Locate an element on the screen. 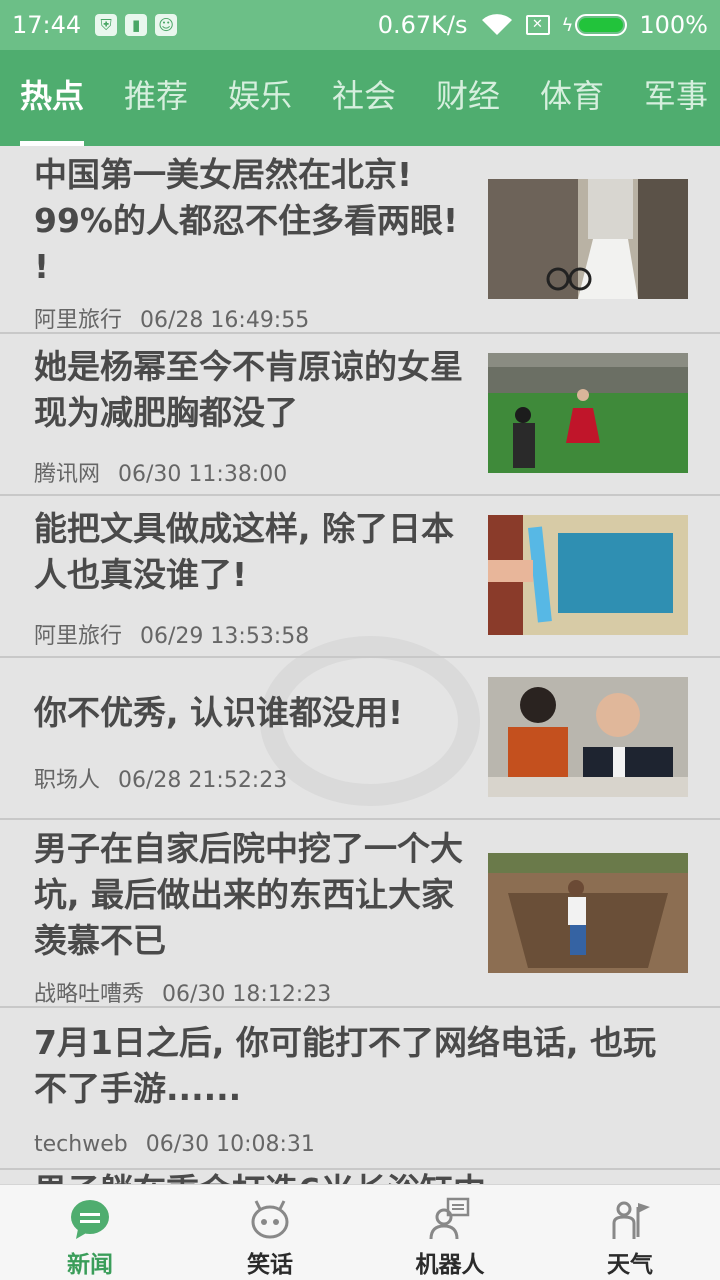  news-meta: 阿里旅行 06/28 16:49:55 is located at coordinates (171, 318).